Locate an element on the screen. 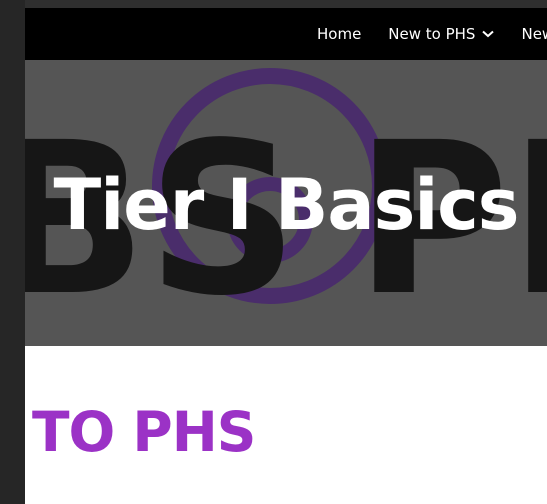  top-navbar: Home New to PHS New to is located at coordinates (286, 34).